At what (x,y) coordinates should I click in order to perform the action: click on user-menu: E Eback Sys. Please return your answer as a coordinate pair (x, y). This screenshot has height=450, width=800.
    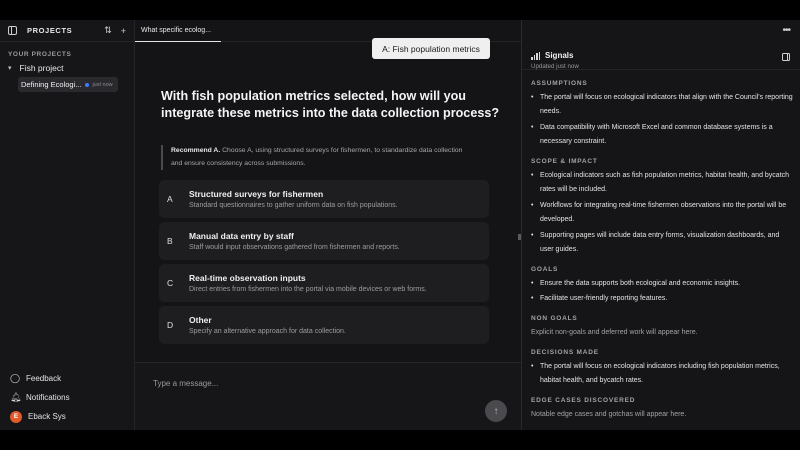
    Looking at the image, I should click on (67, 416).